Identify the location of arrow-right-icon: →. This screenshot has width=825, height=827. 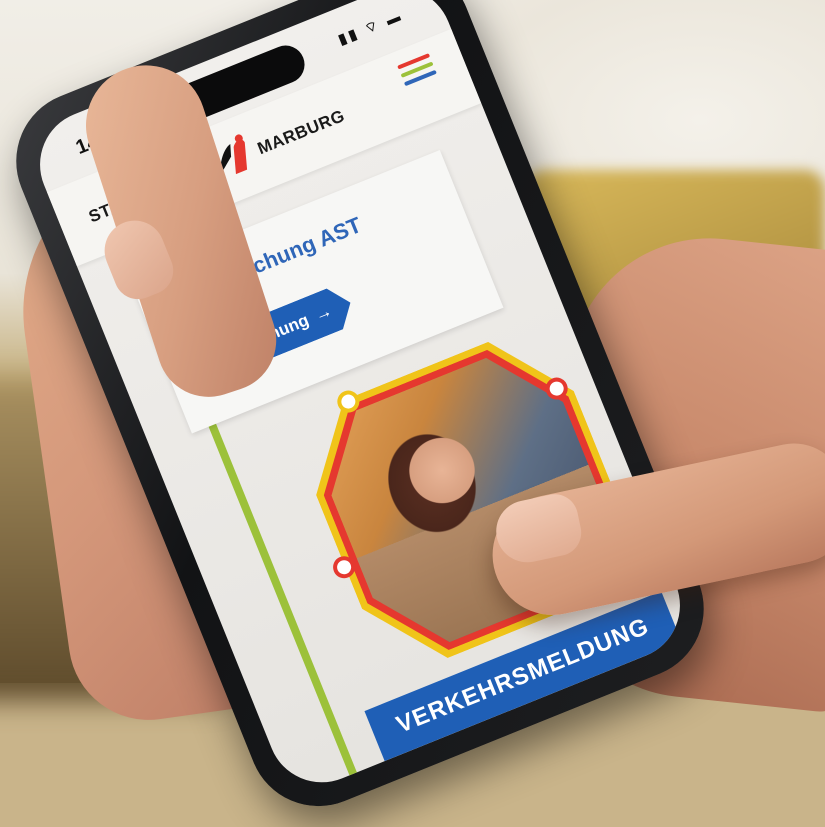
(323, 313).